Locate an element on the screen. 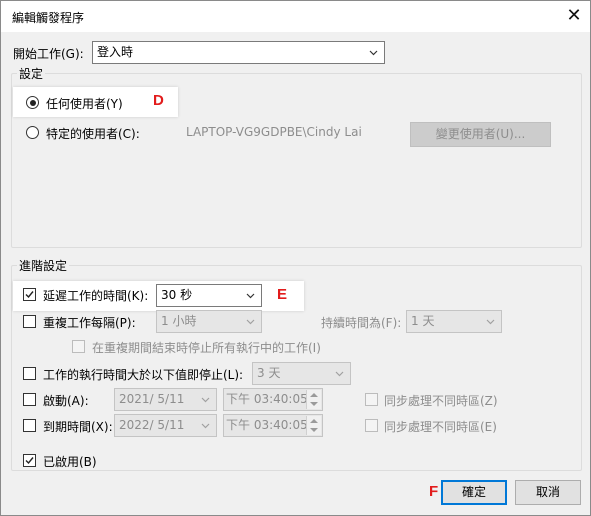 The image size is (591, 516). stop-longer-checkbox is located at coordinates (29, 373).